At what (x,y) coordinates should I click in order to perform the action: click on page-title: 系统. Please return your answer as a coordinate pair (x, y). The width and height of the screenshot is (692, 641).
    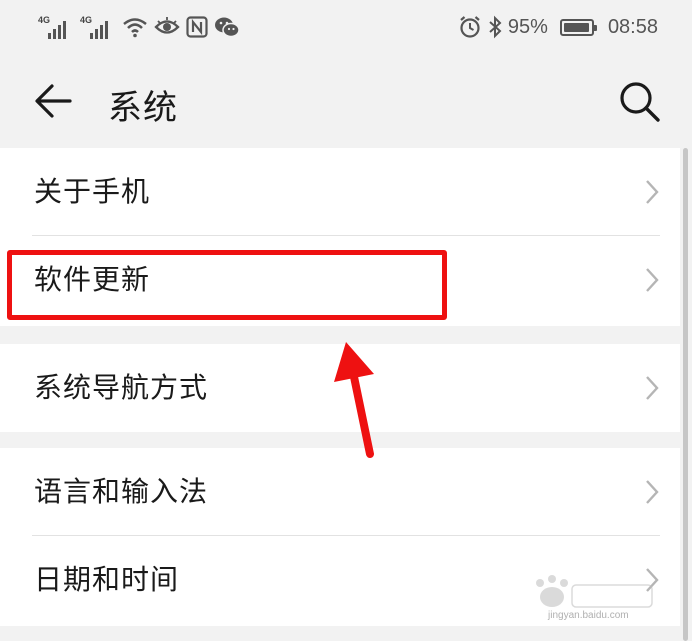
    Looking at the image, I should click on (143, 108).